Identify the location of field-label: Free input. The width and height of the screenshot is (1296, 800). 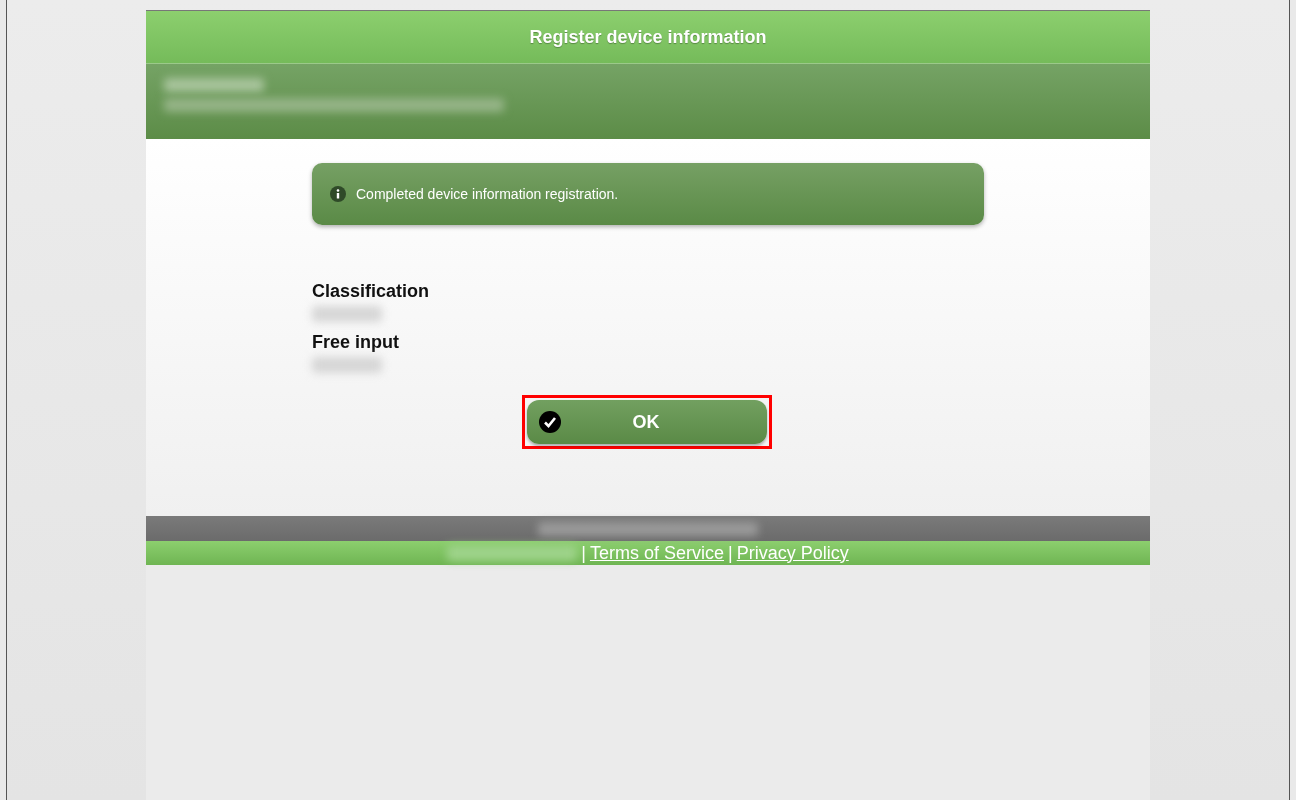
(356, 342).